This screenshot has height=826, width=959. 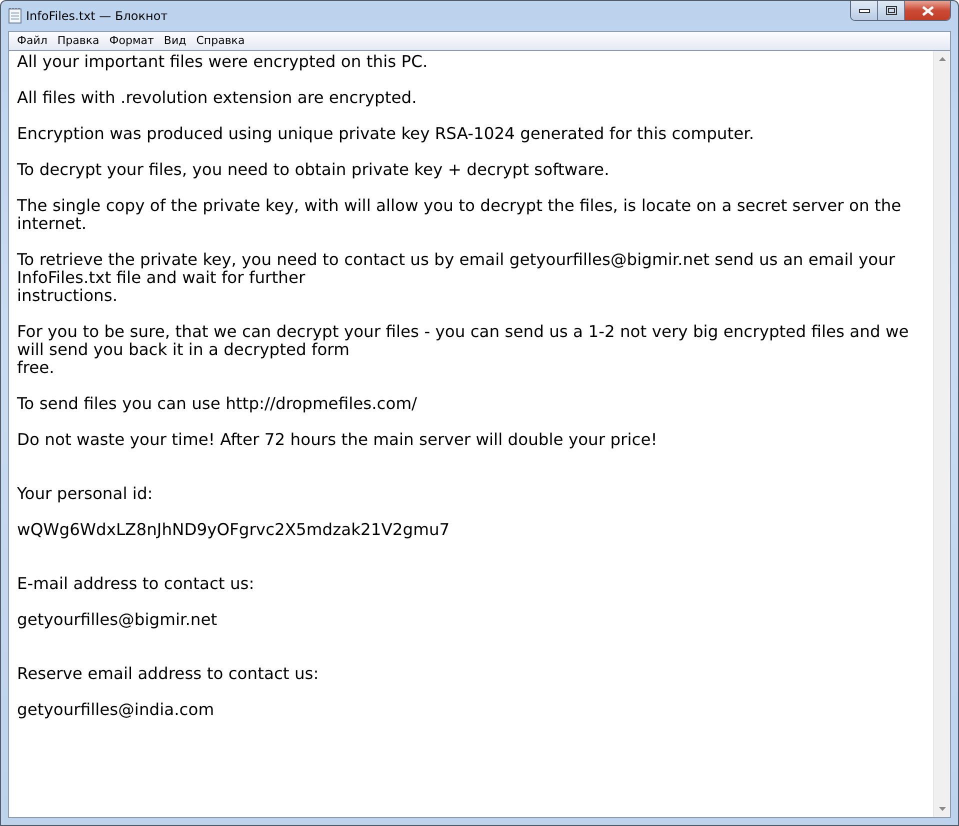 I want to click on maximize-icon, so click(x=891, y=10).